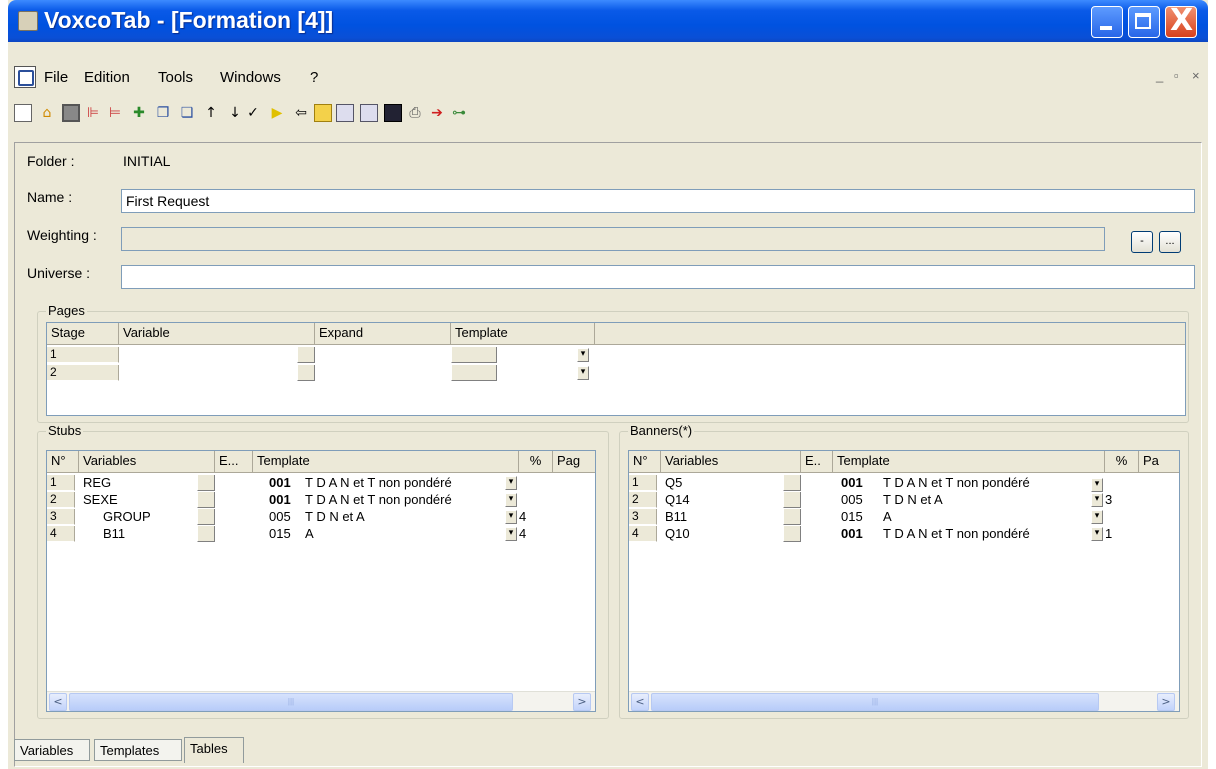  Describe the element at coordinates (175, 77) in the screenshot. I see `menu-tools: Tools` at that location.